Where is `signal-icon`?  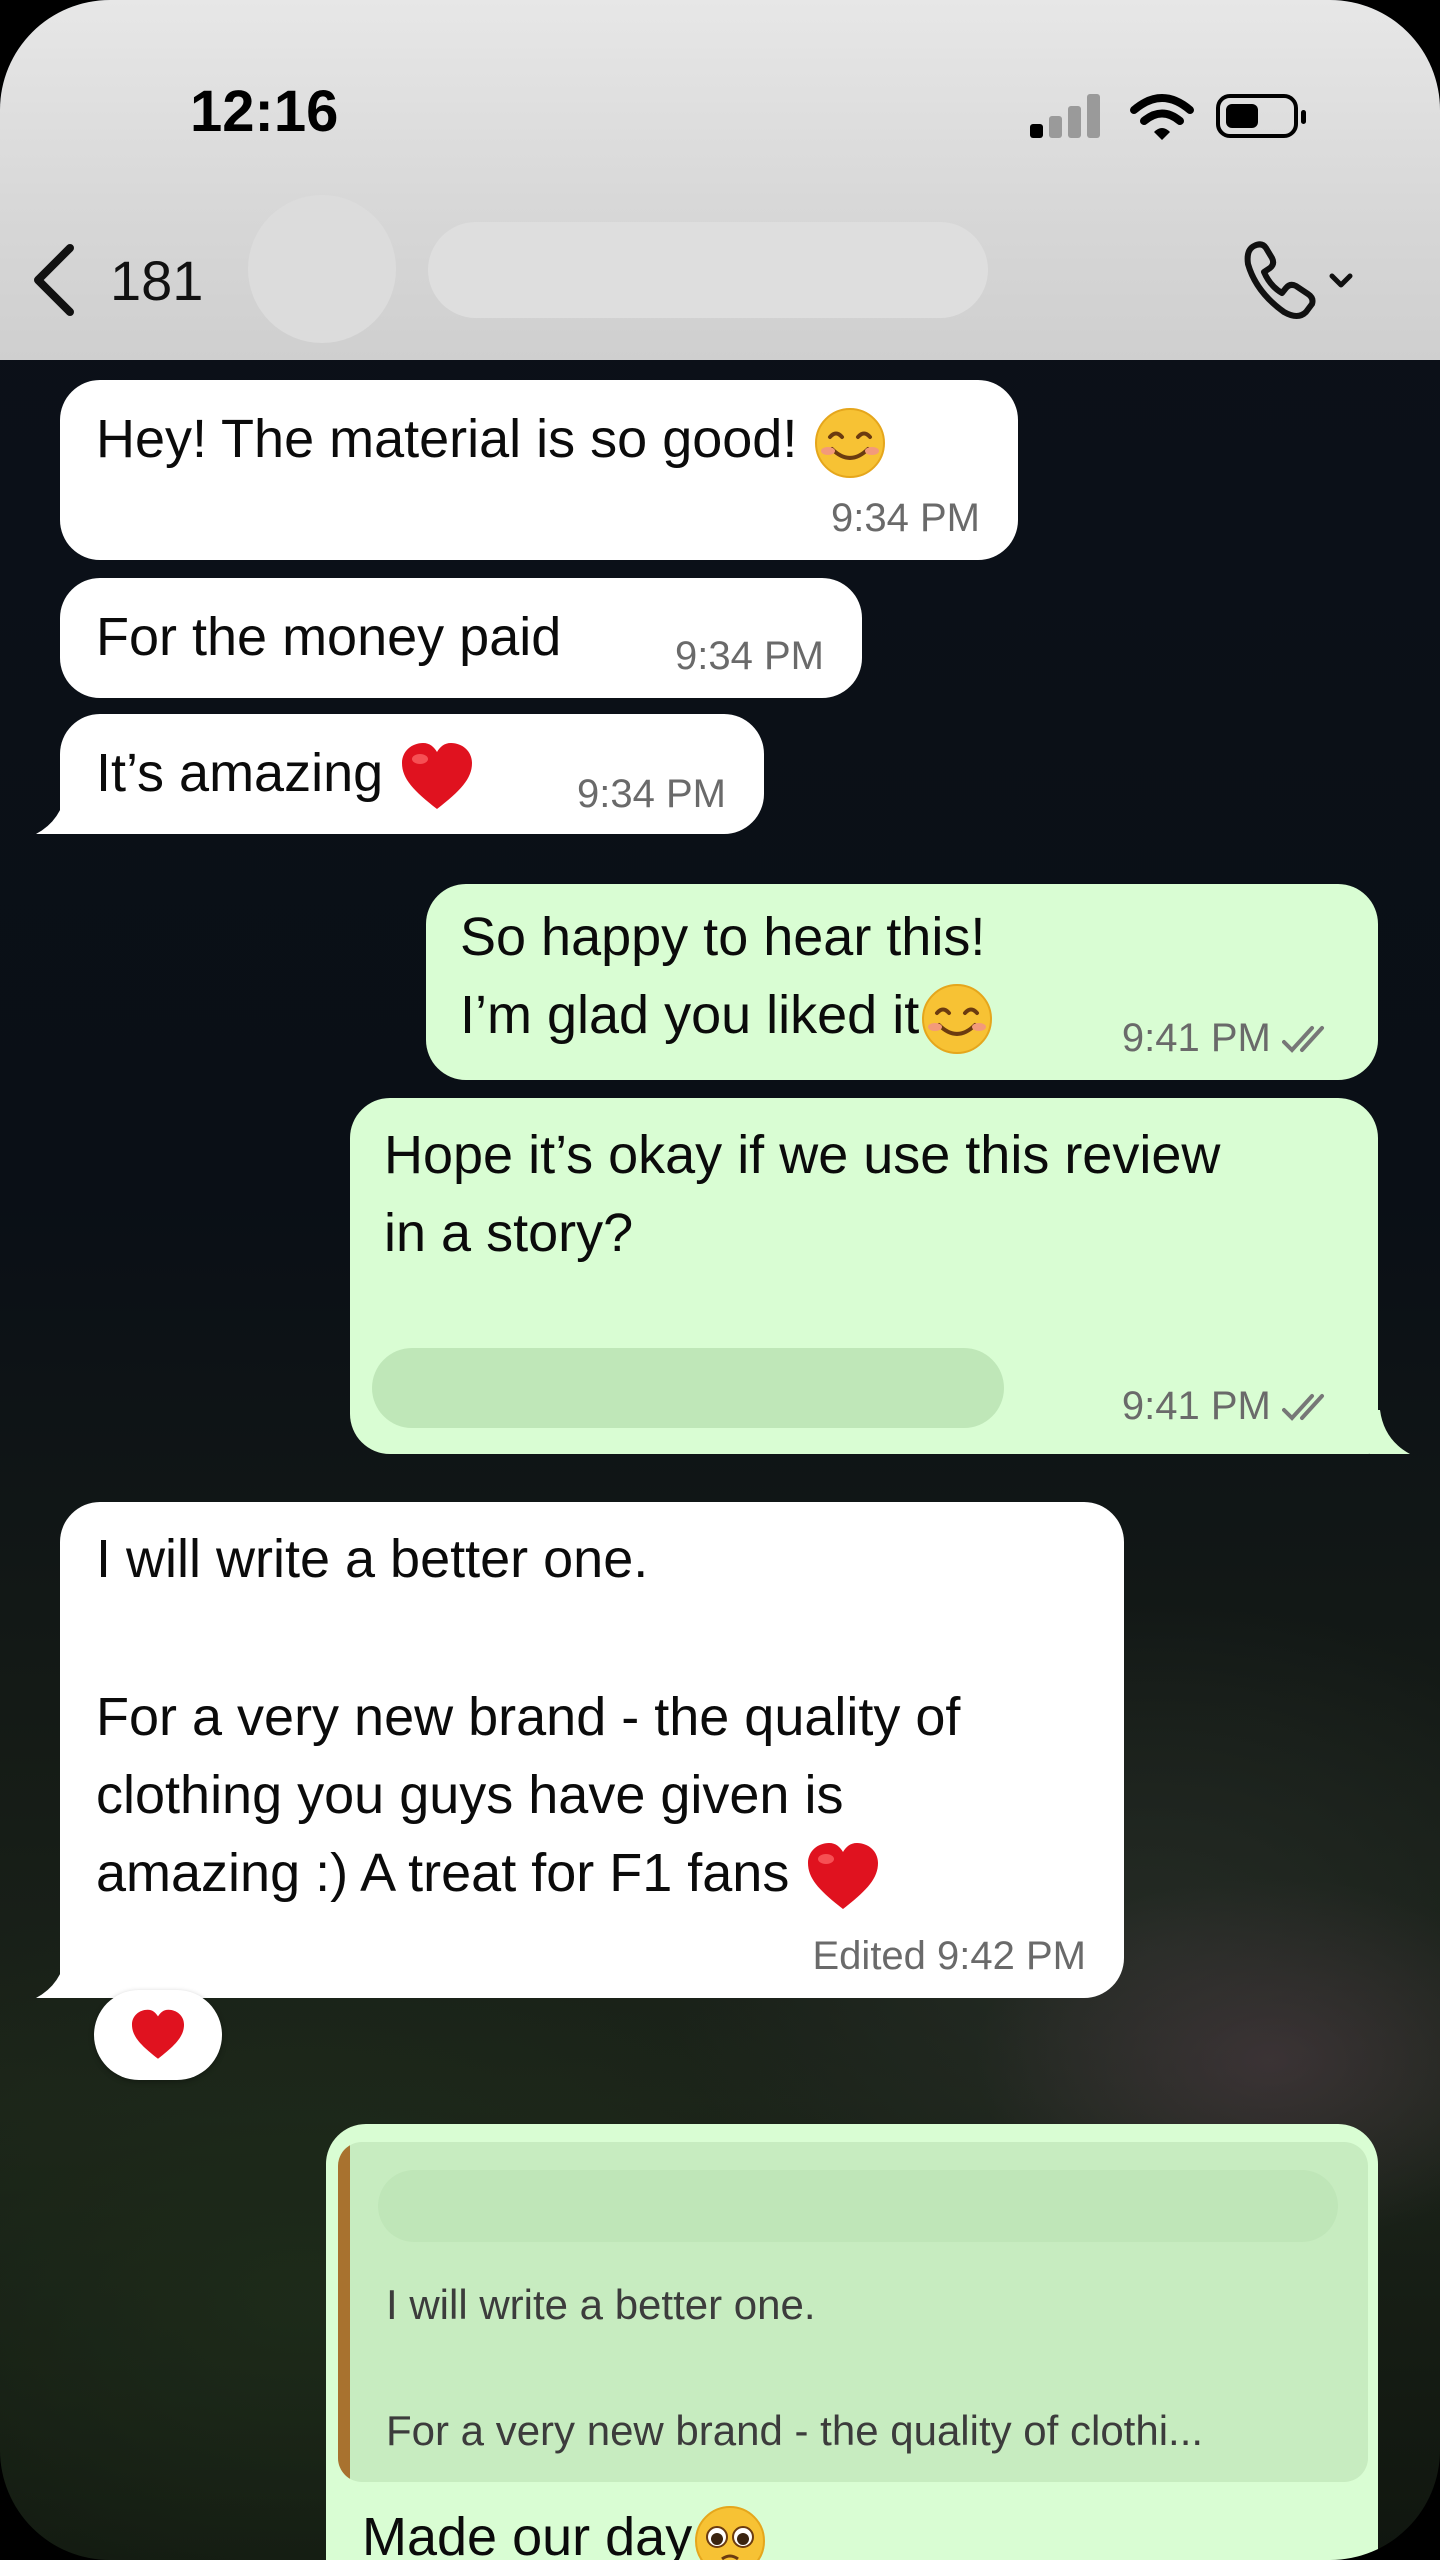 signal-icon is located at coordinates (1066, 116).